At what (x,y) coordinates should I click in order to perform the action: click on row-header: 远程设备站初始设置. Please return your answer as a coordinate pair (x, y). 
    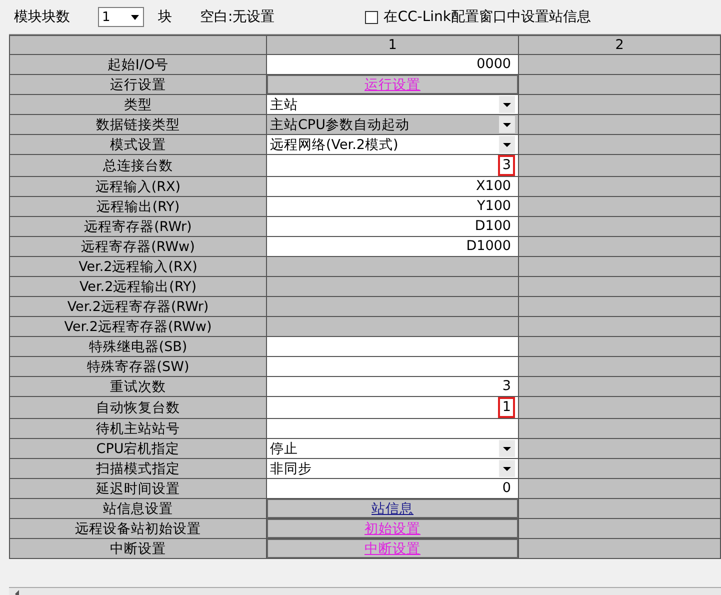
    Looking at the image, I should click on (138, 528).